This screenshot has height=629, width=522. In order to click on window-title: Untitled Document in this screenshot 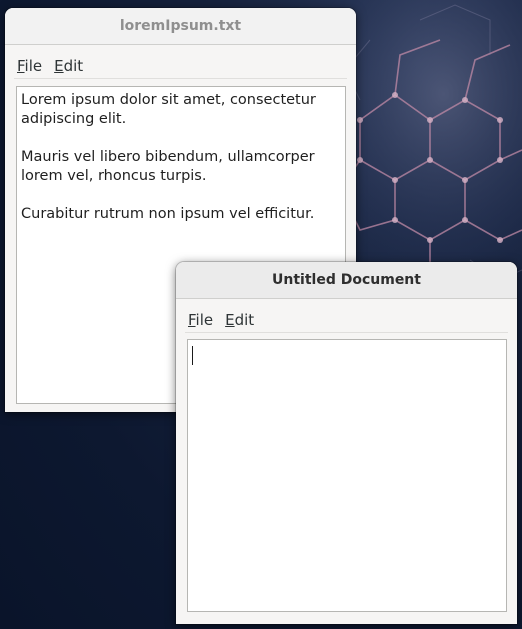, I will do `click(346, 280)`.